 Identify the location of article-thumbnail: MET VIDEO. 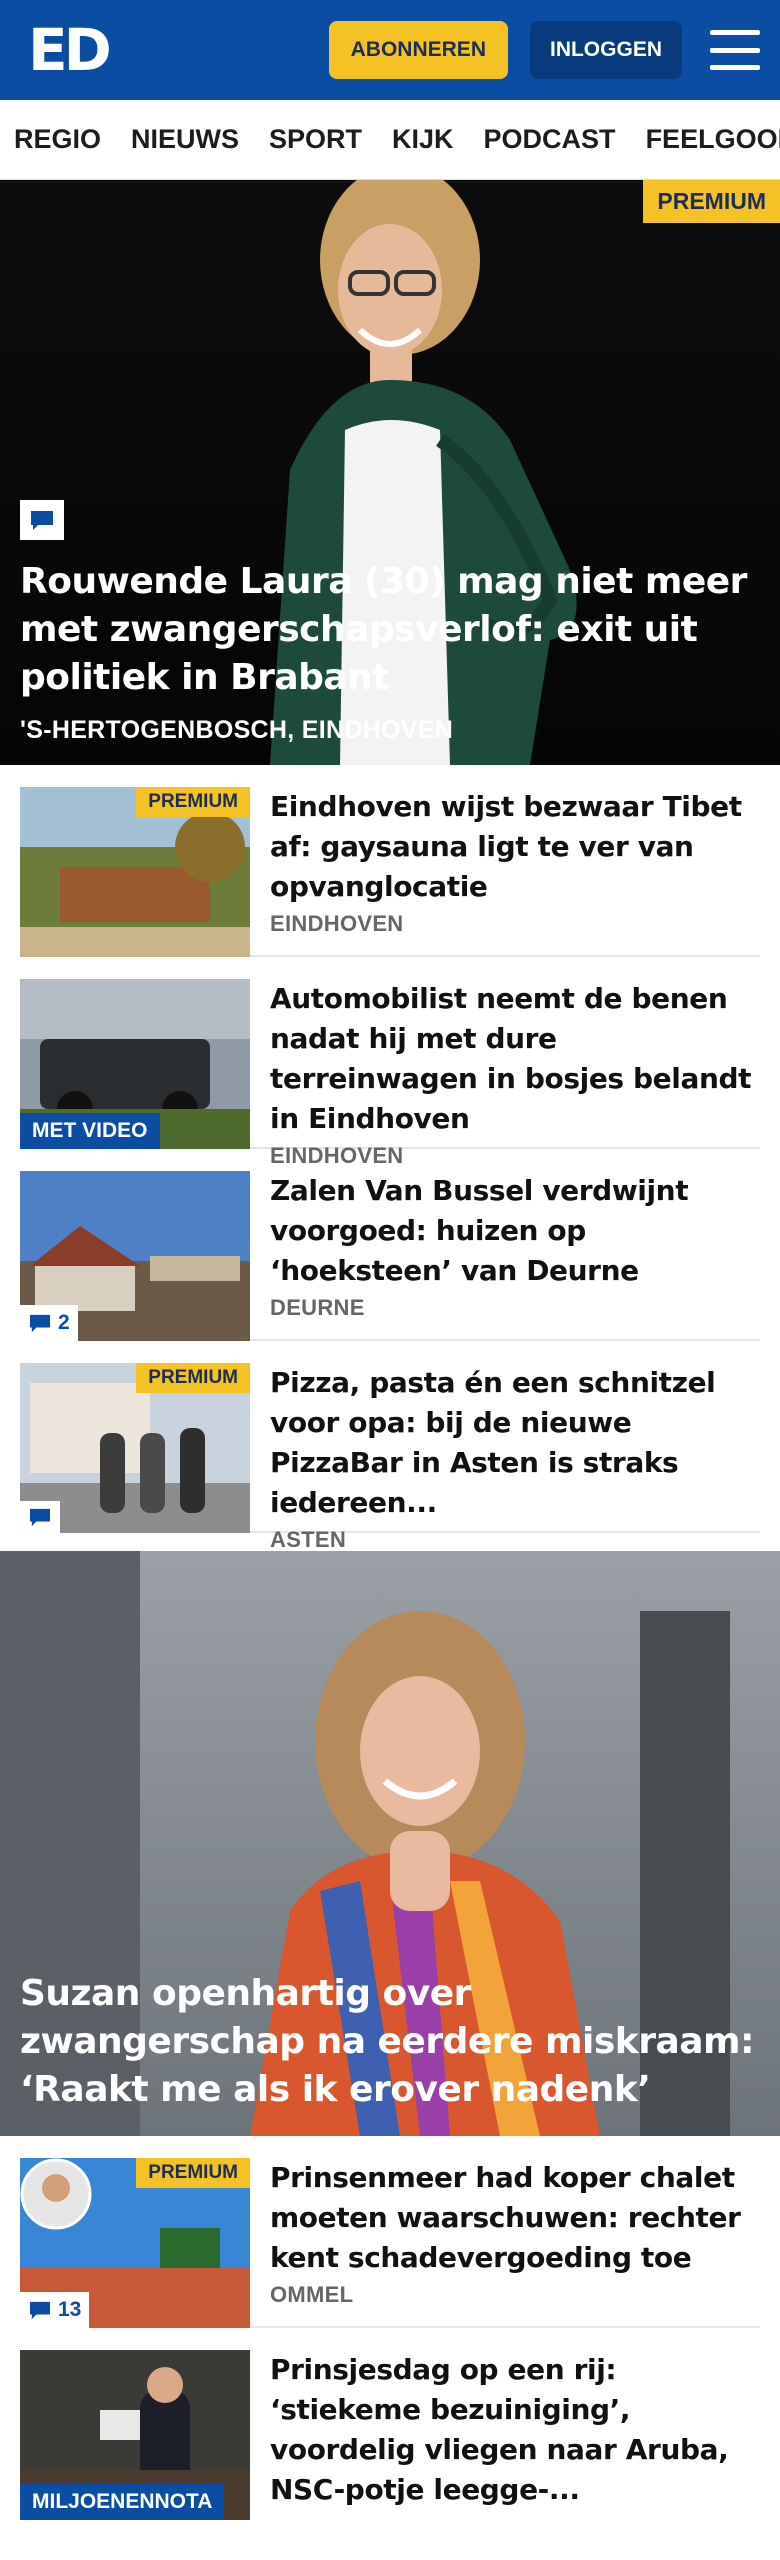
(135, 1064).